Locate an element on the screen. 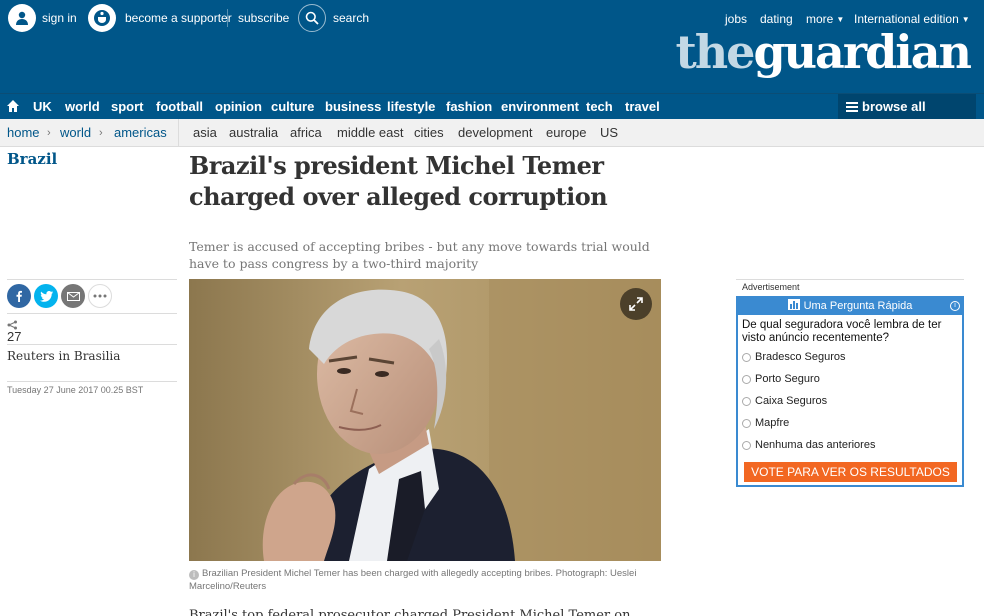  sign-in-label: sign in is located at coordinates (59, 18).